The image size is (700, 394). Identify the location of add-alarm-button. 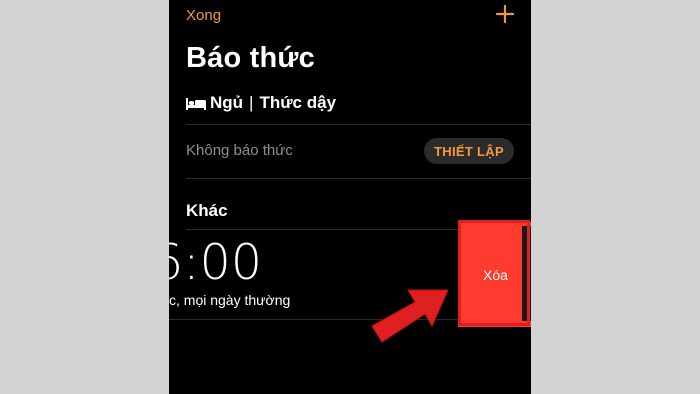
(505, 14).